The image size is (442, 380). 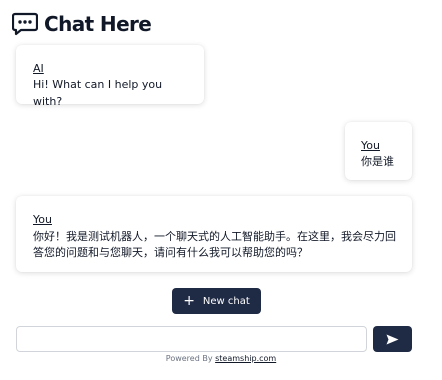 I want to click on new-chat-label: New chat, so click(x=226, y=301).